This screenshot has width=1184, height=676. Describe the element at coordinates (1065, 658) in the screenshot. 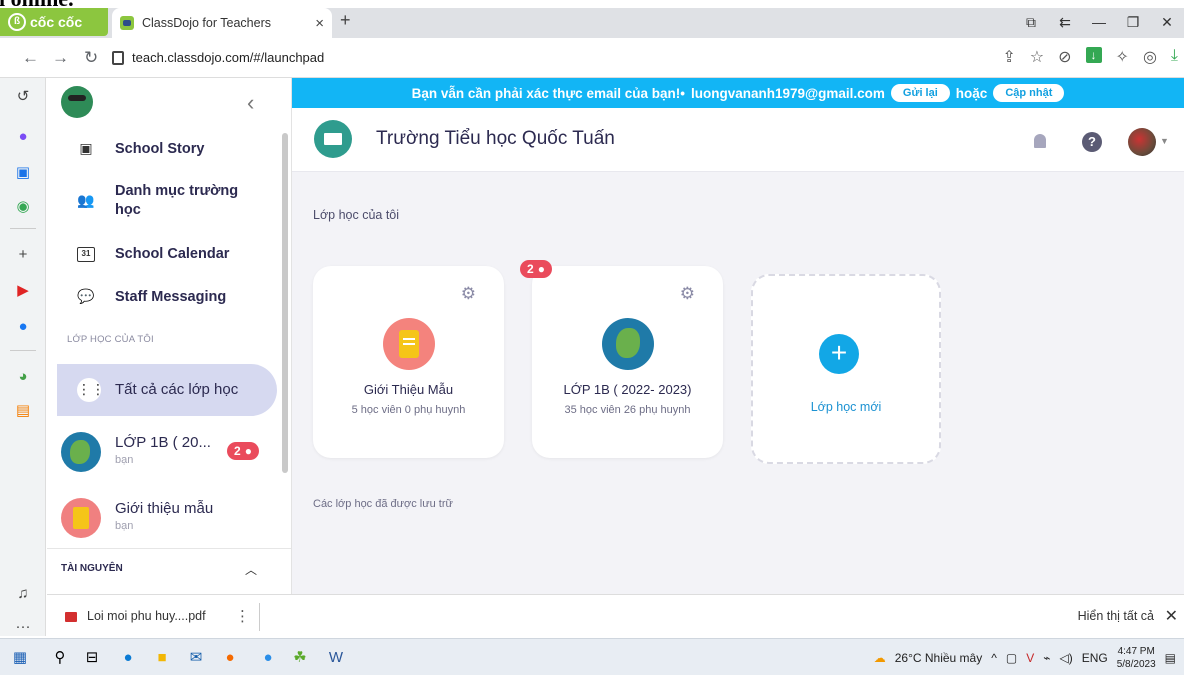

I see `speaker-icon: ◁)` at that location.